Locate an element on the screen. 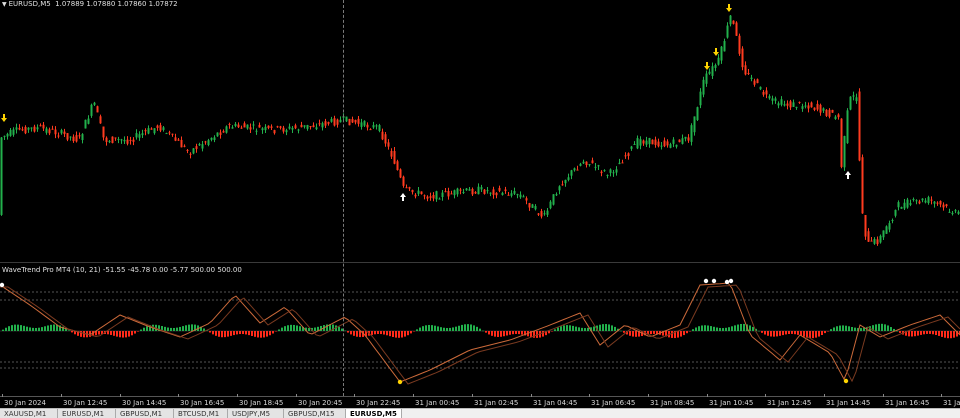 The image size is (960, 418). chart-tab: USDJPY,M5 is located at coordinates (256, 413).